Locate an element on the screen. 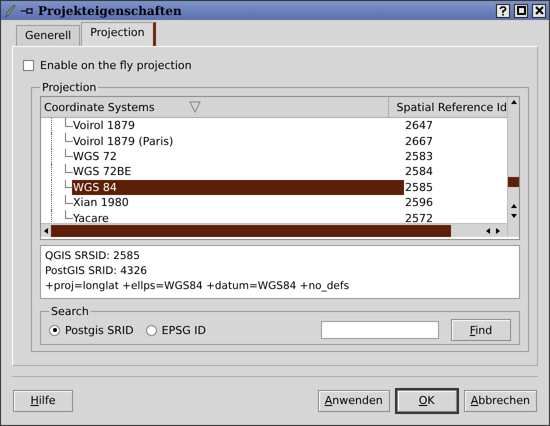 The image size is (550, 426). find-button: Find is located at coordinates (481, 330).